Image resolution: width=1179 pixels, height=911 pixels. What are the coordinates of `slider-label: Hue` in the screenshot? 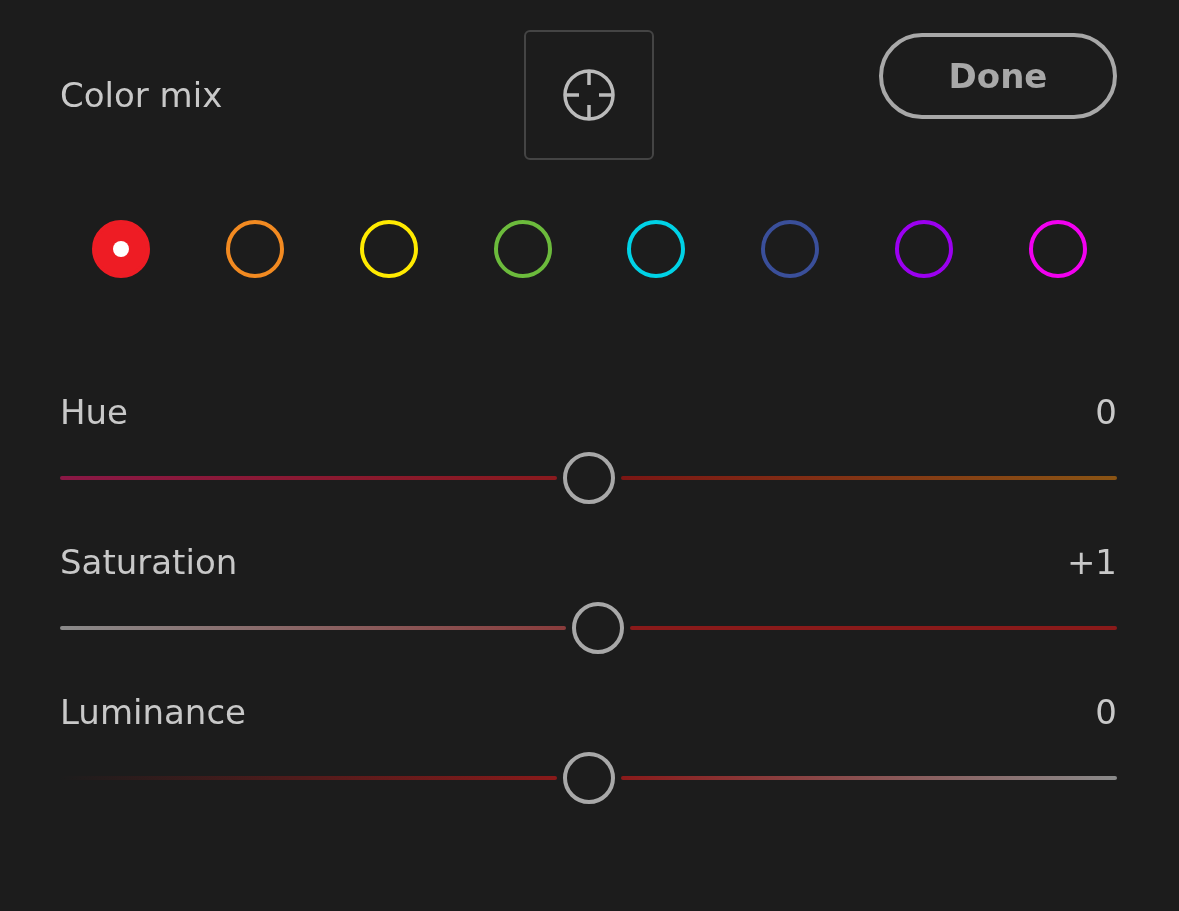 It's located at (94, 412).